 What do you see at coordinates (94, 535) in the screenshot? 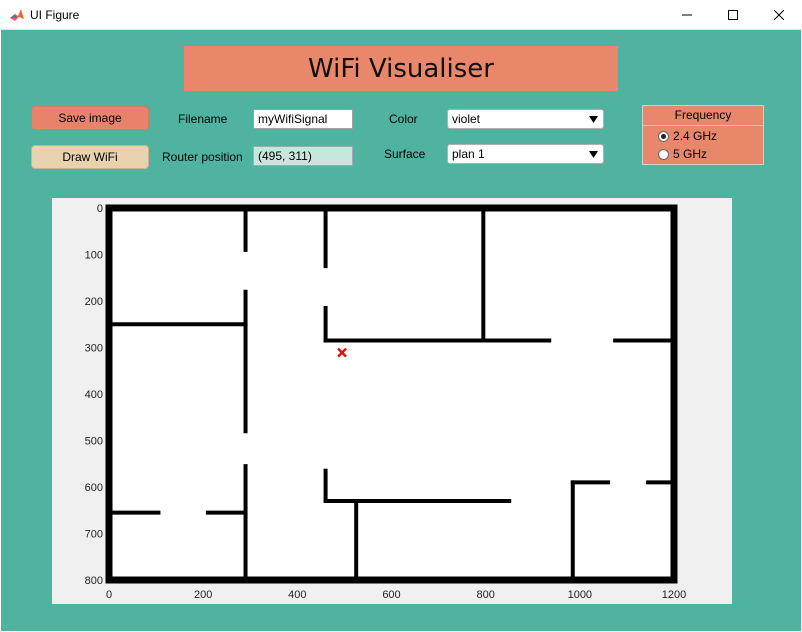
I see `y-tick-label: 700` at bounding box center [94, 535].